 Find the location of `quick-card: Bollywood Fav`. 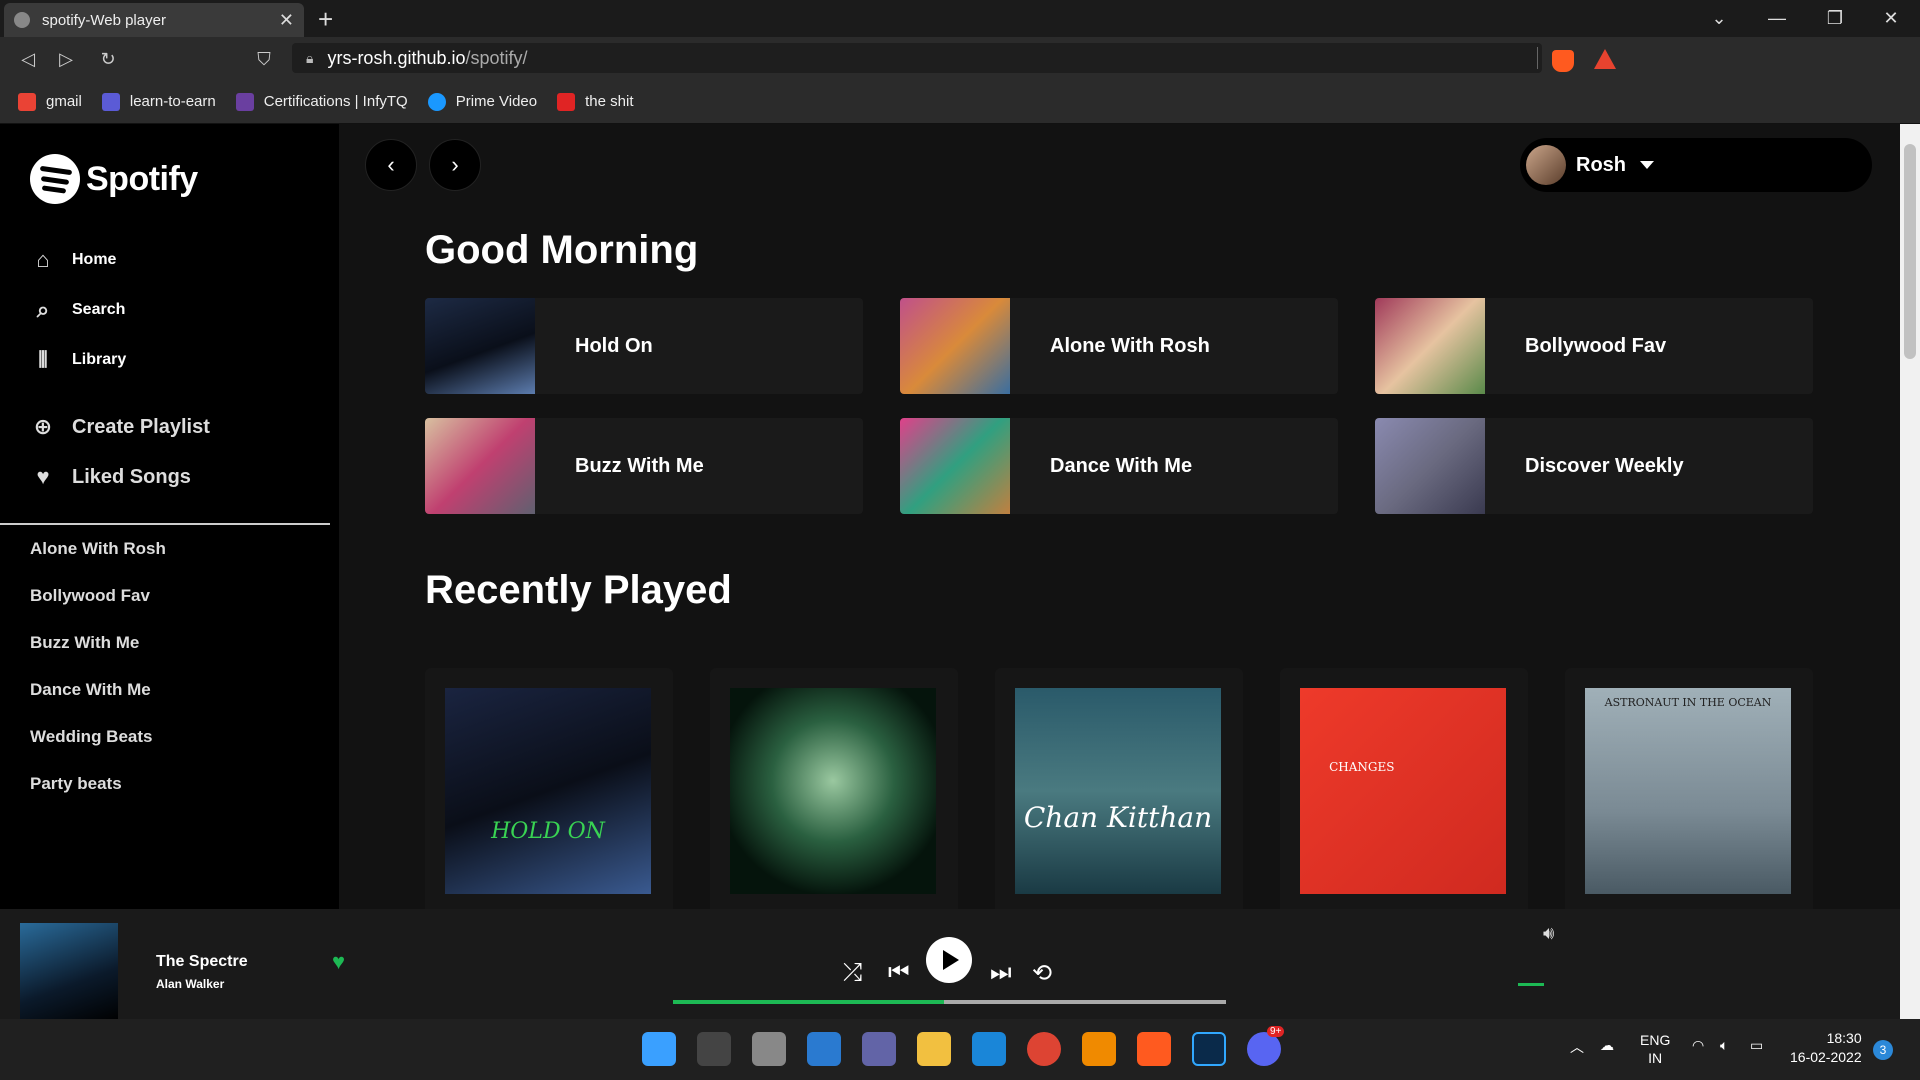

quick-card: Bollywood Fav is located at coordinates (1594, 346).